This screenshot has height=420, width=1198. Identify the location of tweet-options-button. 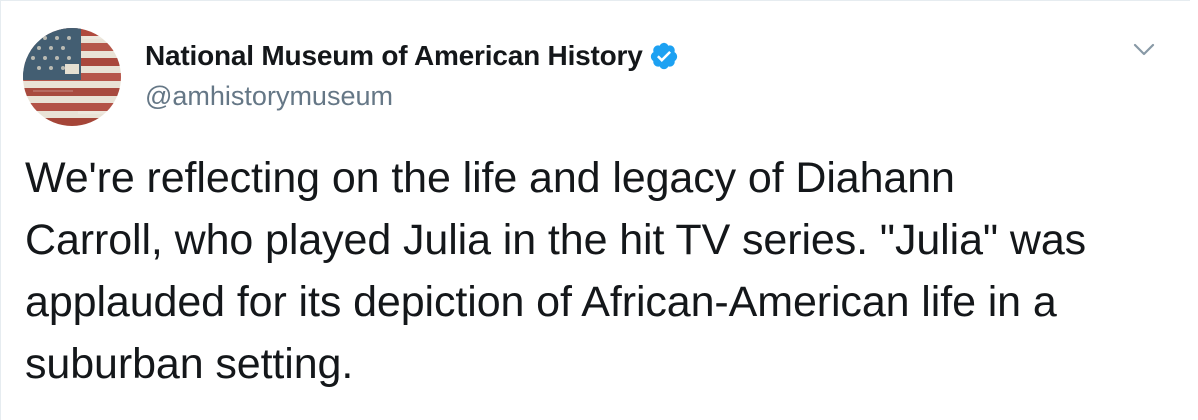
(1144, 50).